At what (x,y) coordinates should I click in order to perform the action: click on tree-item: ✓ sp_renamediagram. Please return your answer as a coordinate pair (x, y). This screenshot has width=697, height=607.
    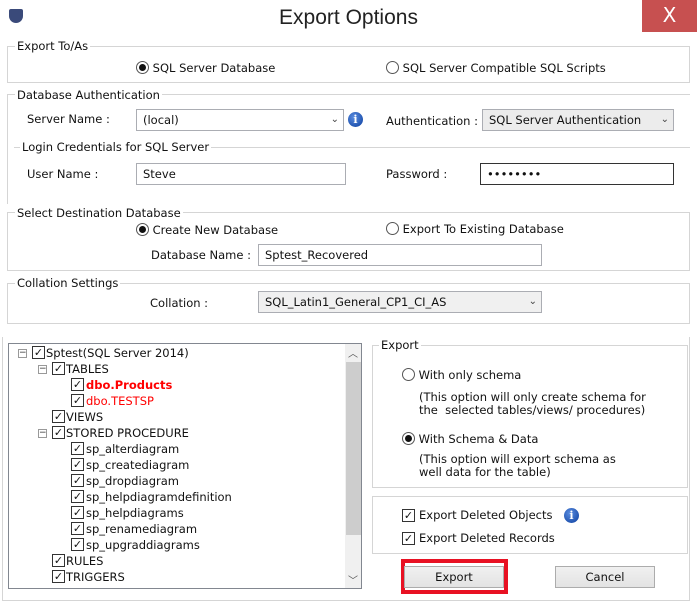
    Looking at the image, I should click on (177, 529).